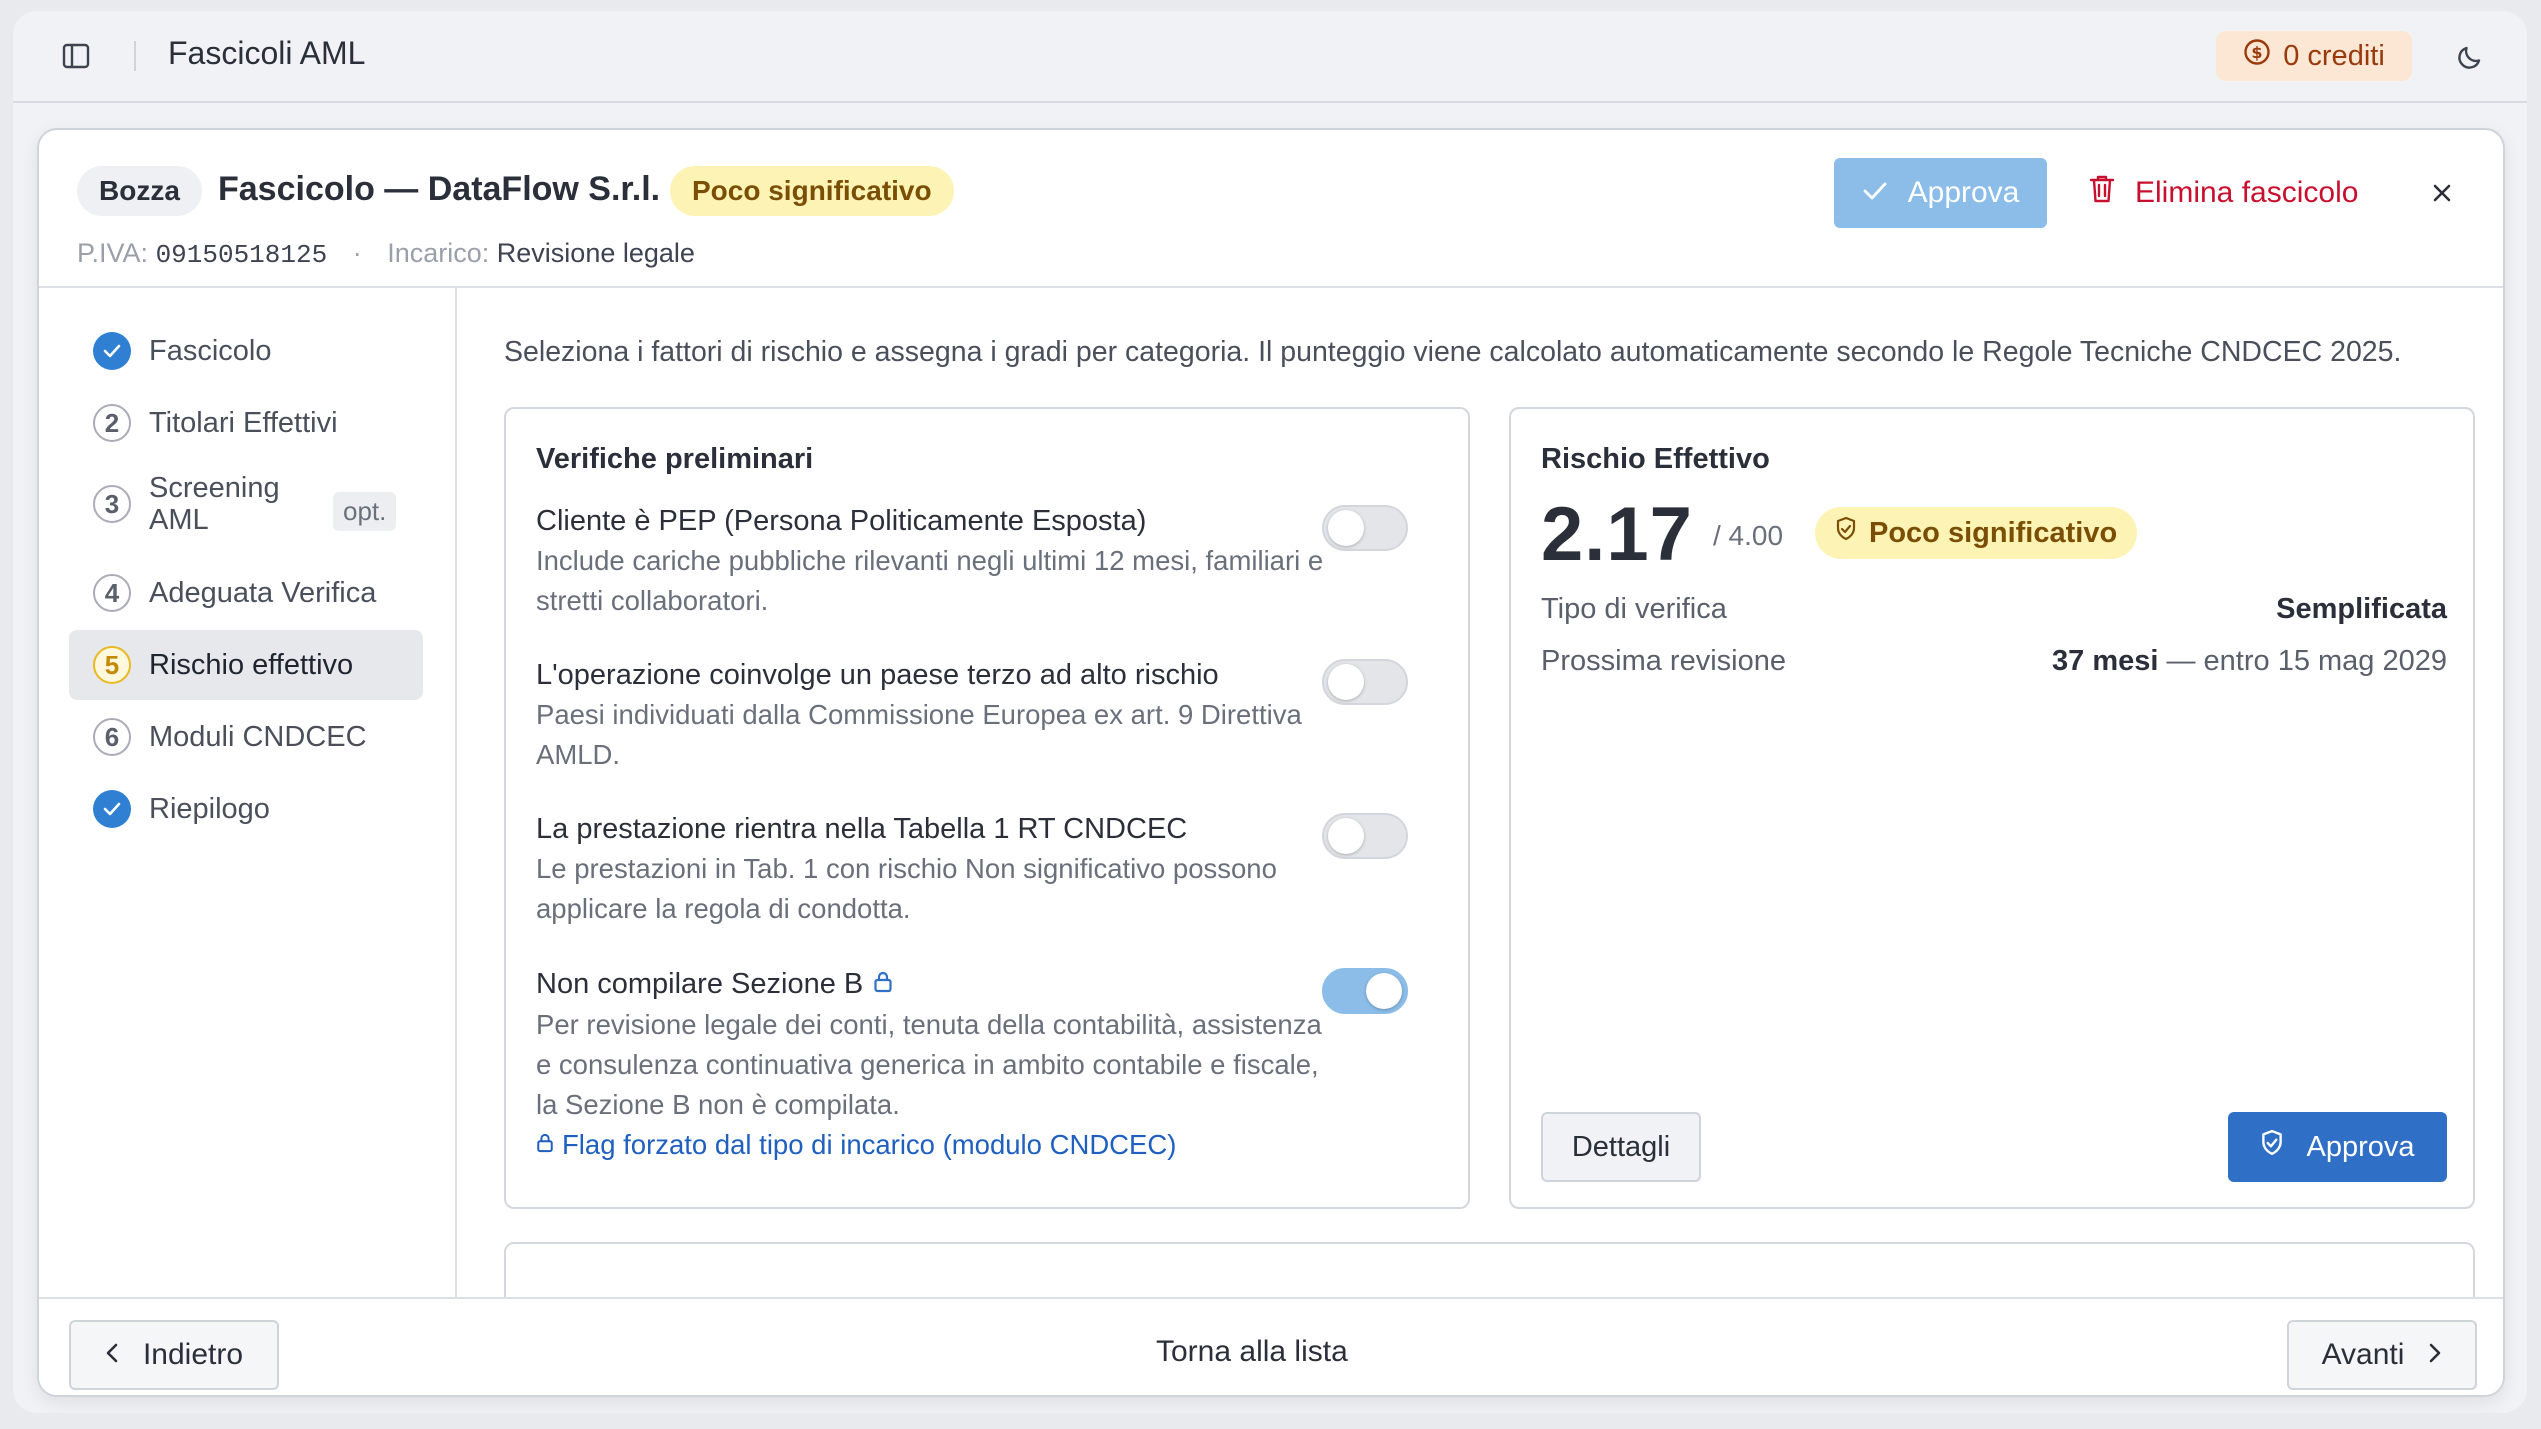  What do you see at coordinates (1993, 532) in the screenshot?
I see `risk-level-label: Poco significativo` at bounding box center [1993, 532].